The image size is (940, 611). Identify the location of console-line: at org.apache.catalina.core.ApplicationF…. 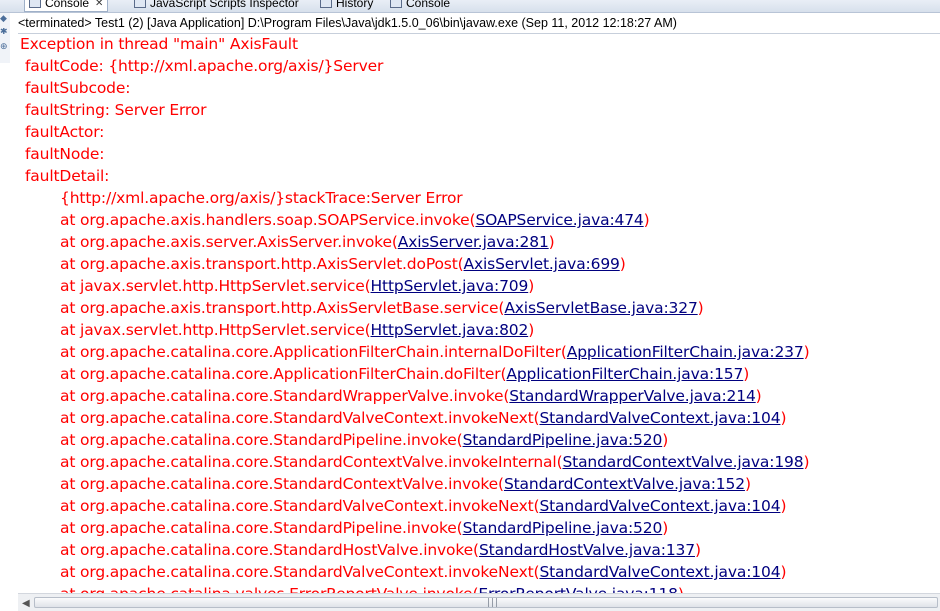
(404, 374).